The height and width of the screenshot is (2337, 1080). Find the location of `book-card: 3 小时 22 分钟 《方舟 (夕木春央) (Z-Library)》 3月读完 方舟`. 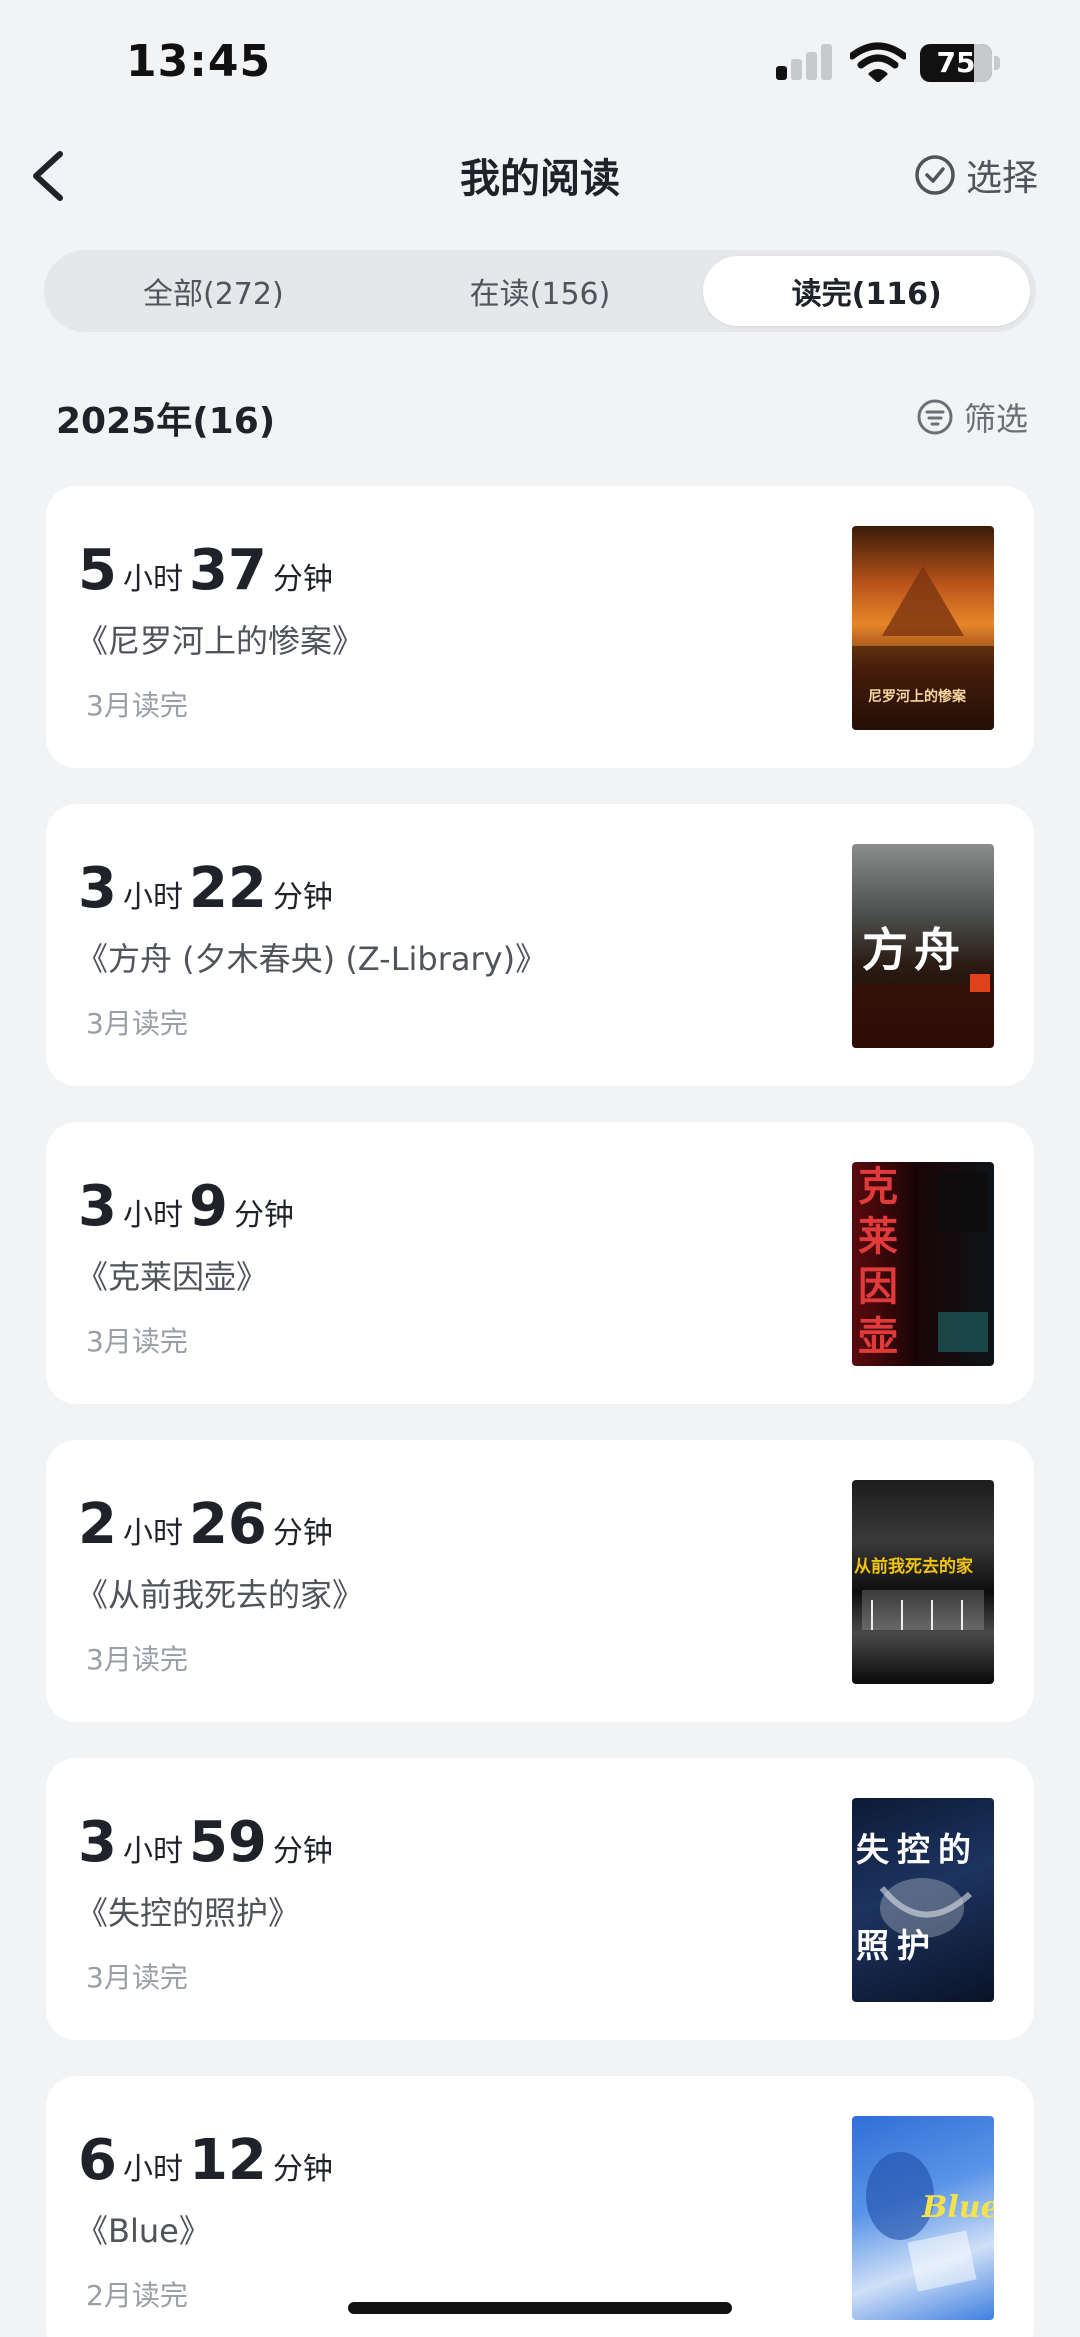

book-card: 3 小时 22 分钟 《方舟 (夕木春央) (Z-Library)》 3月读完 方舟 is located at coordinates (540, 945).